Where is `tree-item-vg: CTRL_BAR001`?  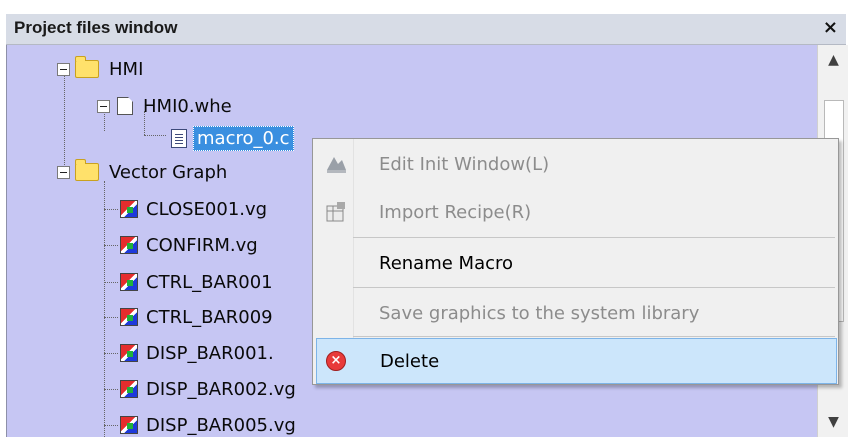
tree-item-vg: CTRL_BAR001 is located at coordinates (195, 282).